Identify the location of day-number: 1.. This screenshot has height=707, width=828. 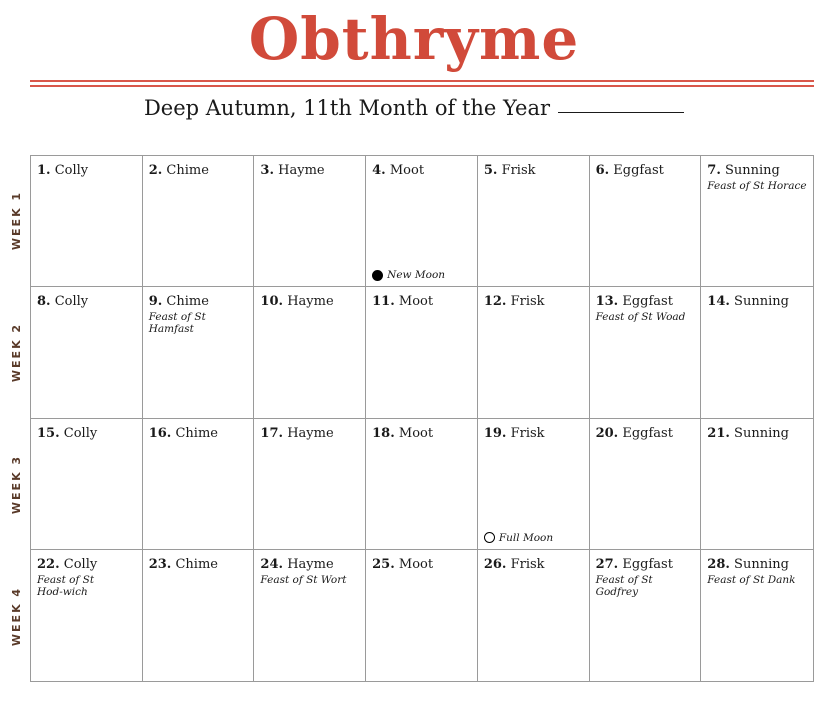
(44, 170).